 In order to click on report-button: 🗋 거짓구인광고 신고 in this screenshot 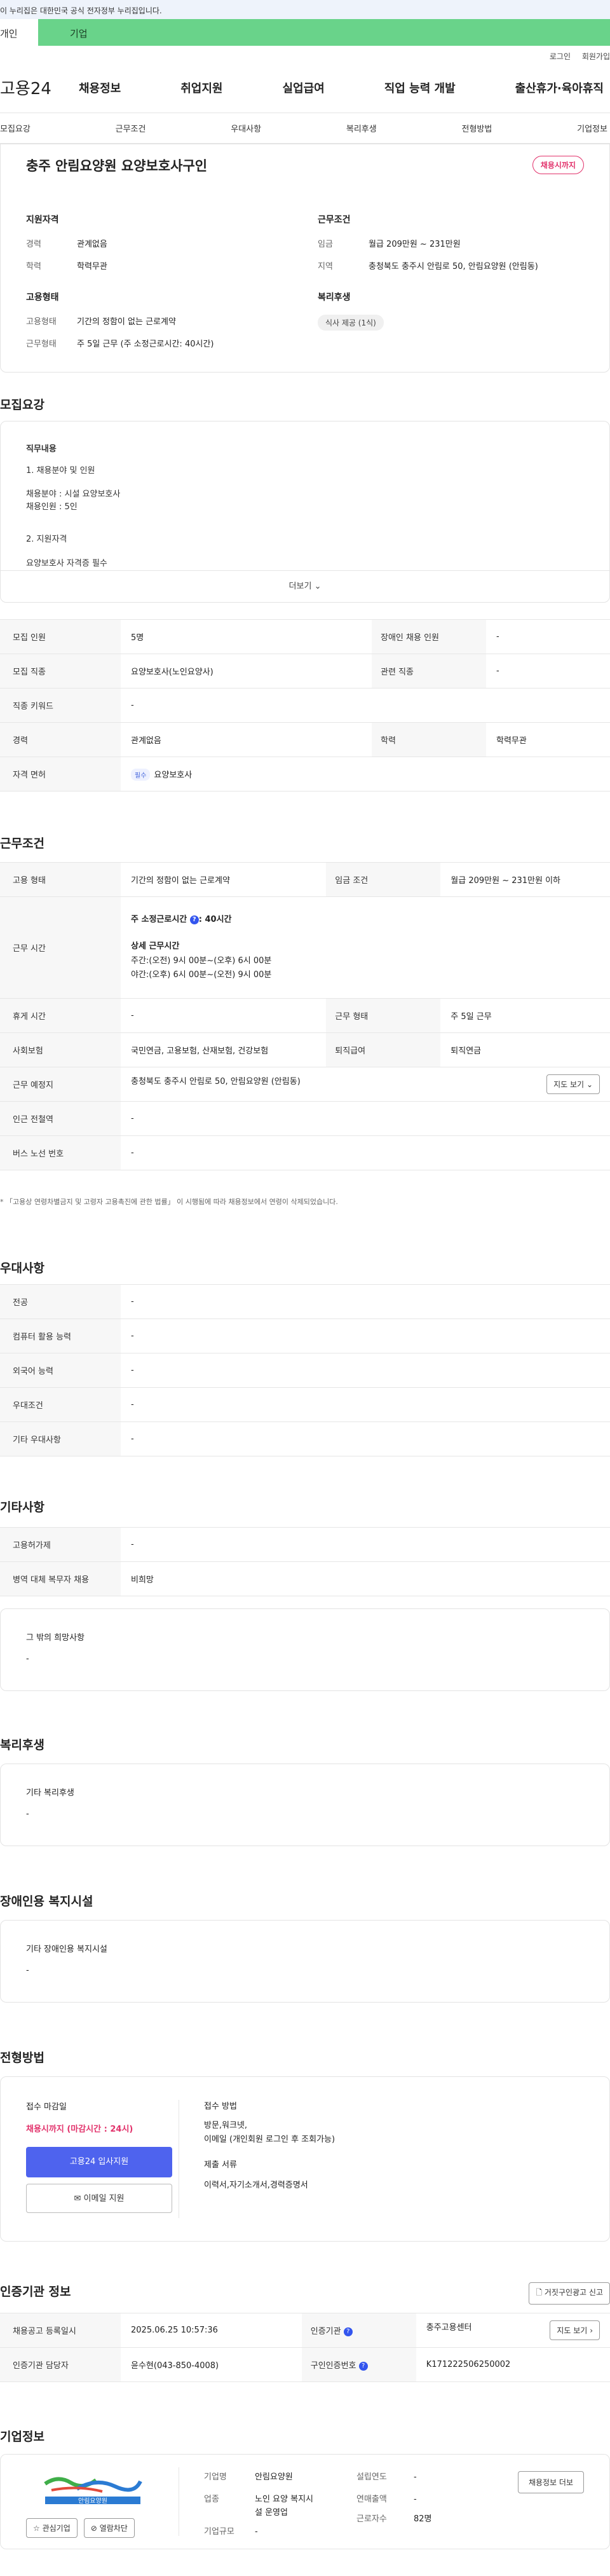, I will do `click(569, 2293)`.